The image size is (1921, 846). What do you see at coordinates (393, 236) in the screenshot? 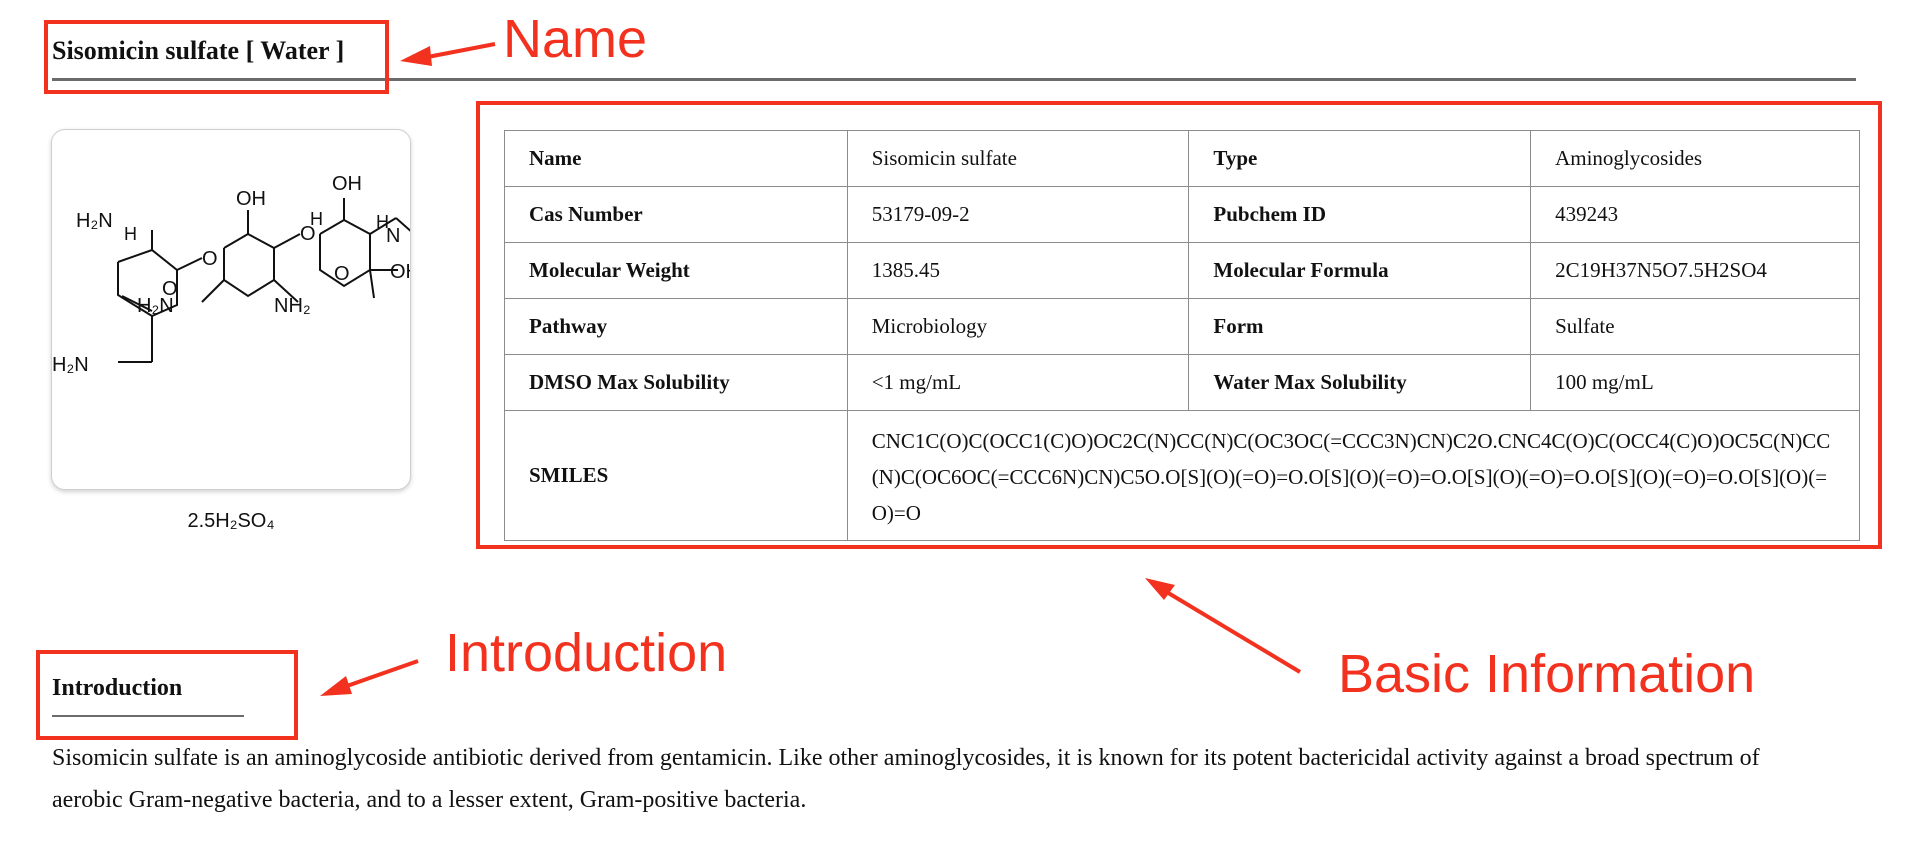
I see `svg-text: N` at bounding box center [393, 236].